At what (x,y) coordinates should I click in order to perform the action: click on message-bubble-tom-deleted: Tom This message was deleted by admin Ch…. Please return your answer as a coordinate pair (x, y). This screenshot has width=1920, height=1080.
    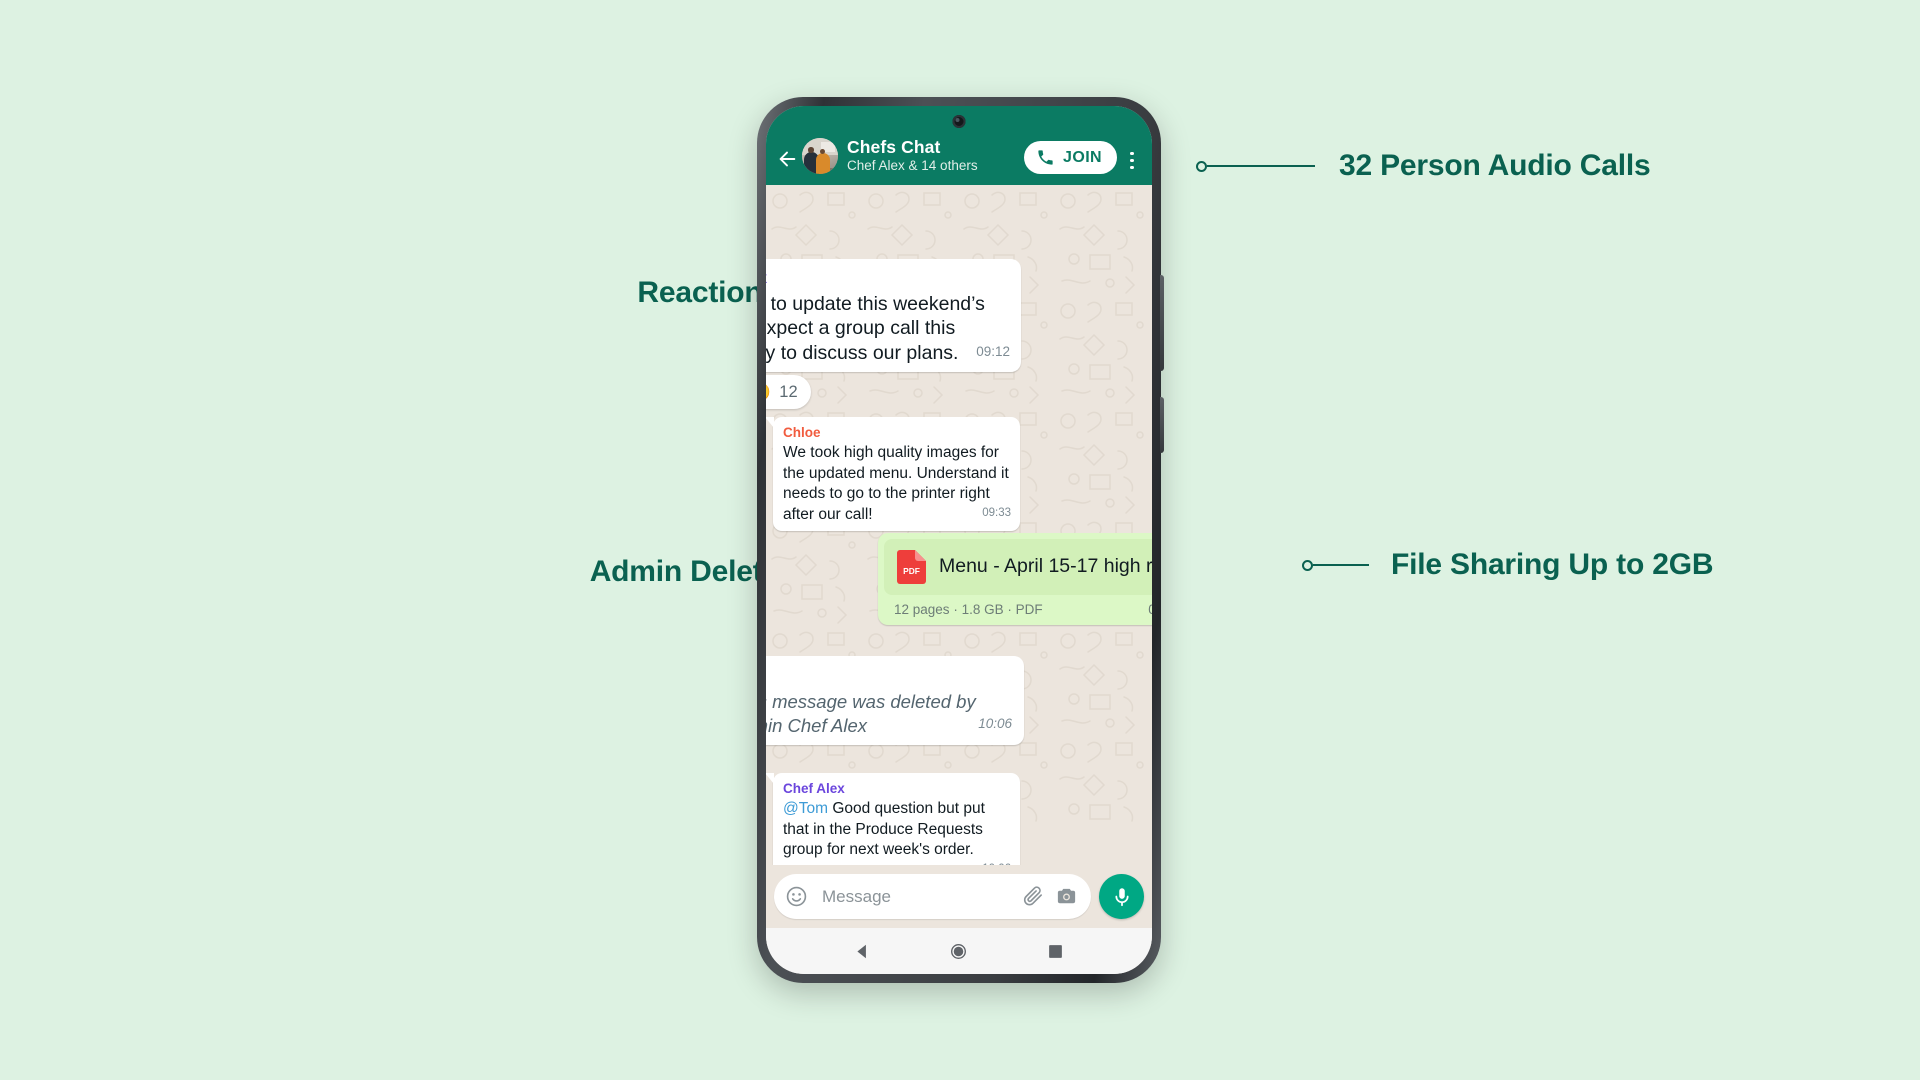
    Looking at the image, I should click on (895, 700).